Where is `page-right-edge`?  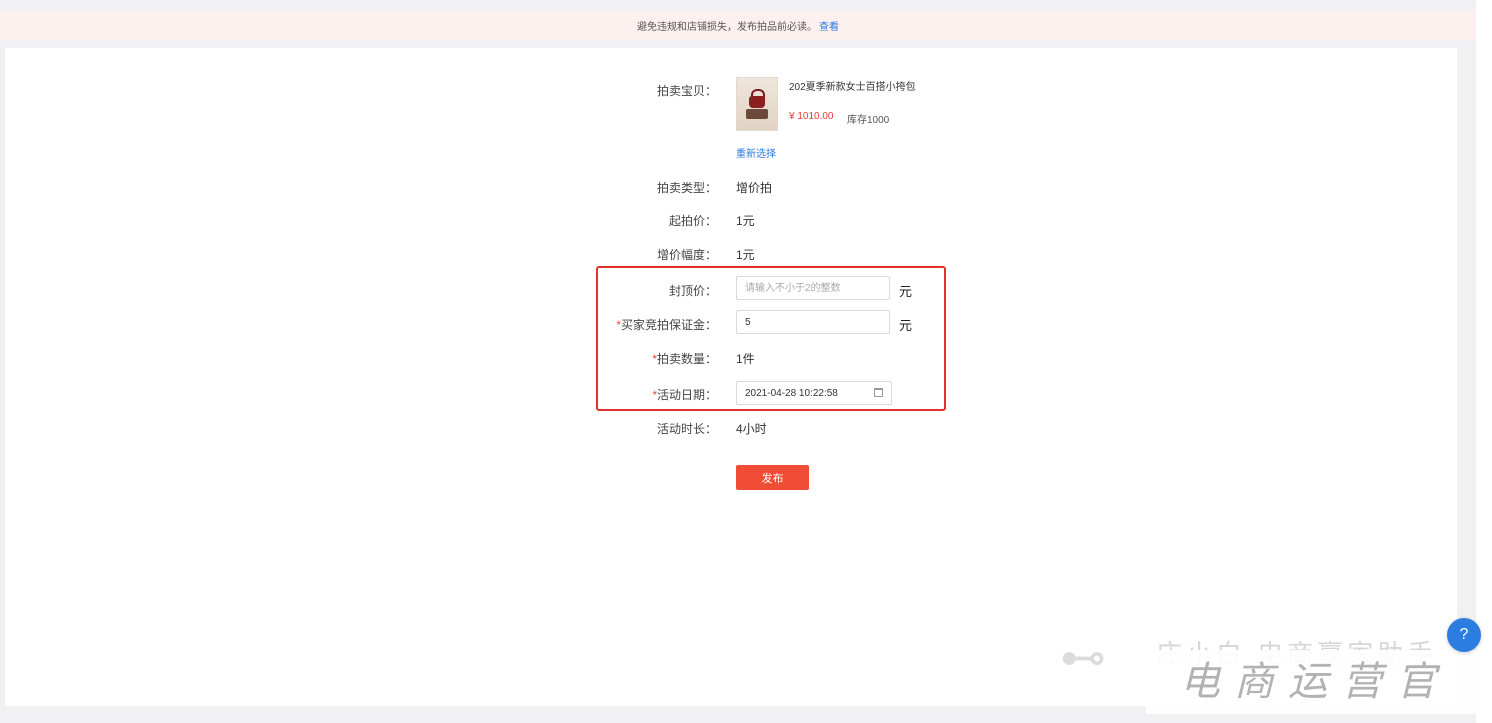 page-right-edge is located at coordinates (1484, 361).